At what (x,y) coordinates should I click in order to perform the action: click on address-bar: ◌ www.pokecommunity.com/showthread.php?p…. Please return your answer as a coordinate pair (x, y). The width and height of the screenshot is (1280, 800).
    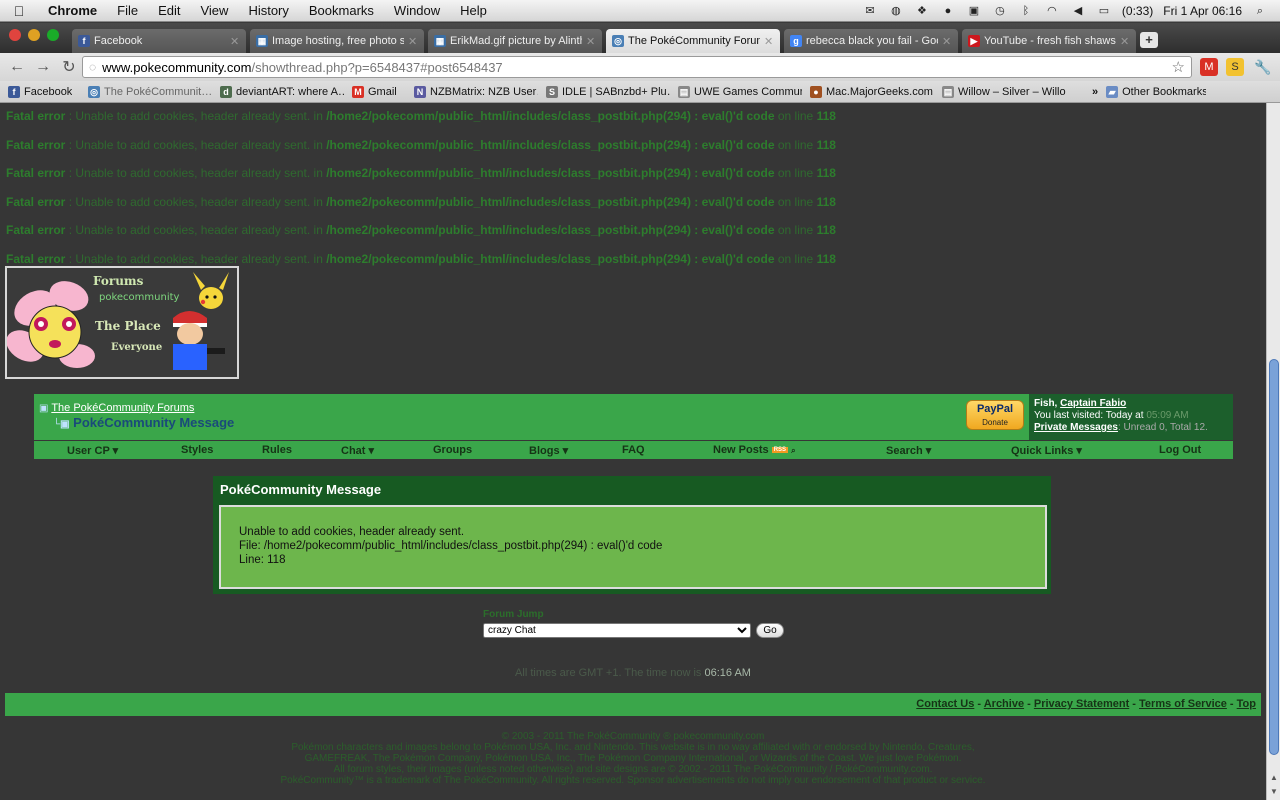
    Looking at the image, I should click on (637, 67).